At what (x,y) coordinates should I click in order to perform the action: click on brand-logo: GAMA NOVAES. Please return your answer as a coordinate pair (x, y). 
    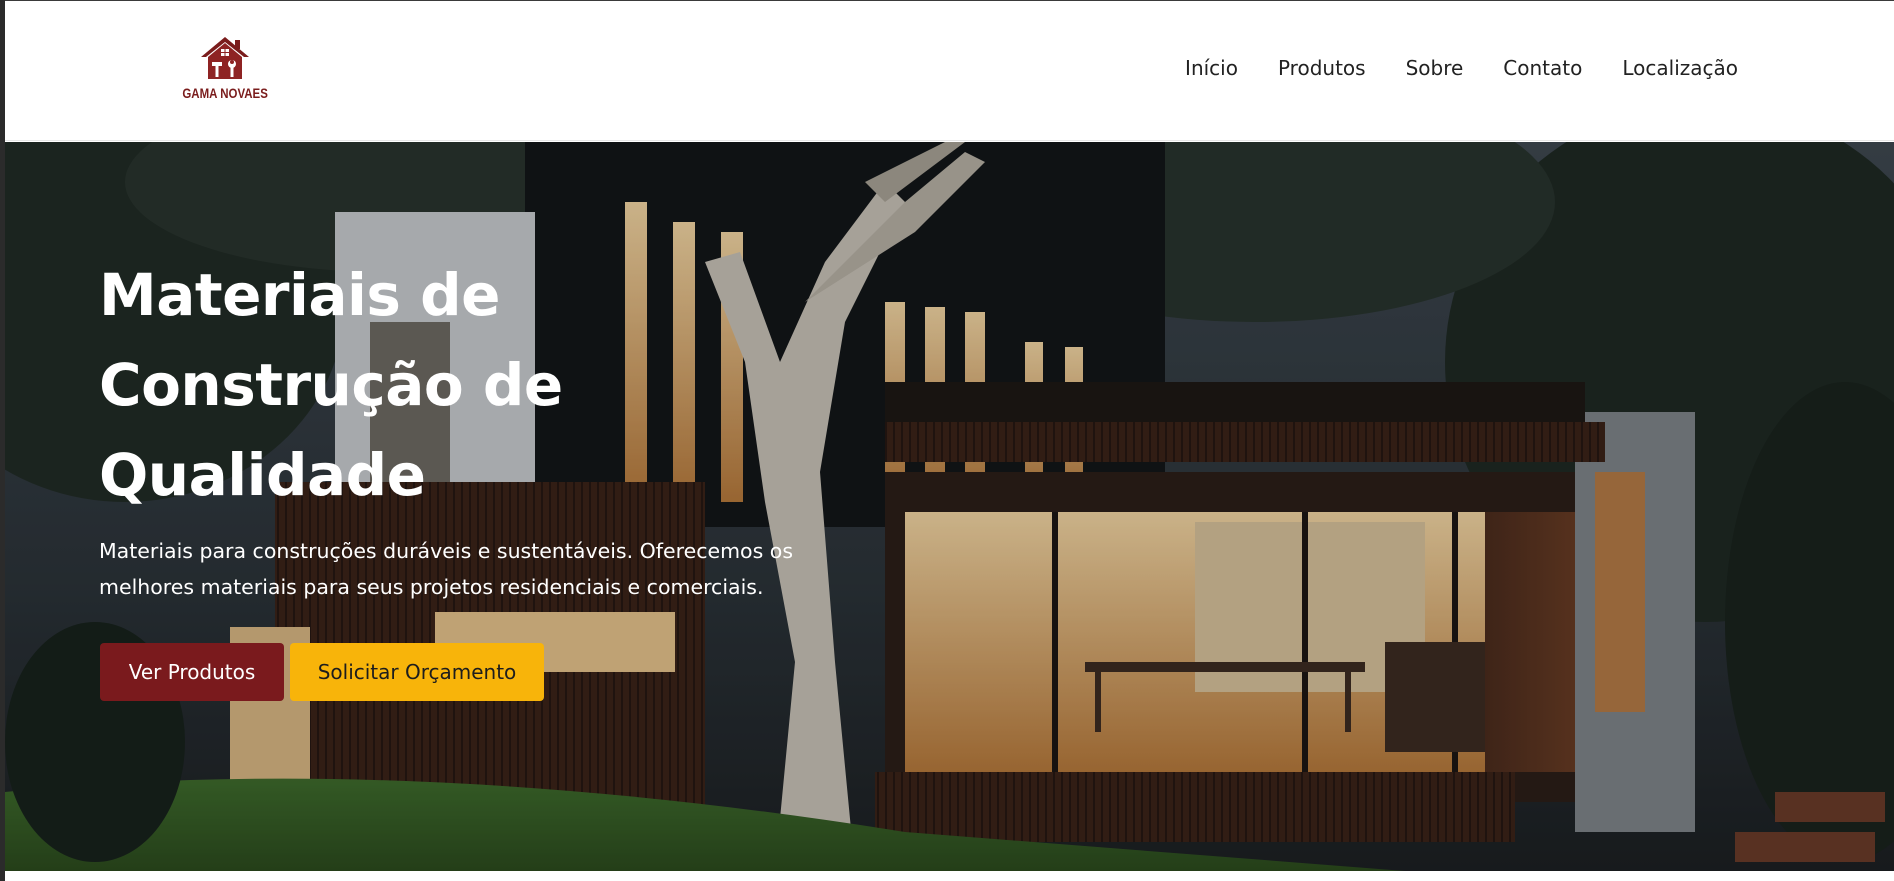
    Looking at the image, I should click on (225, 70).